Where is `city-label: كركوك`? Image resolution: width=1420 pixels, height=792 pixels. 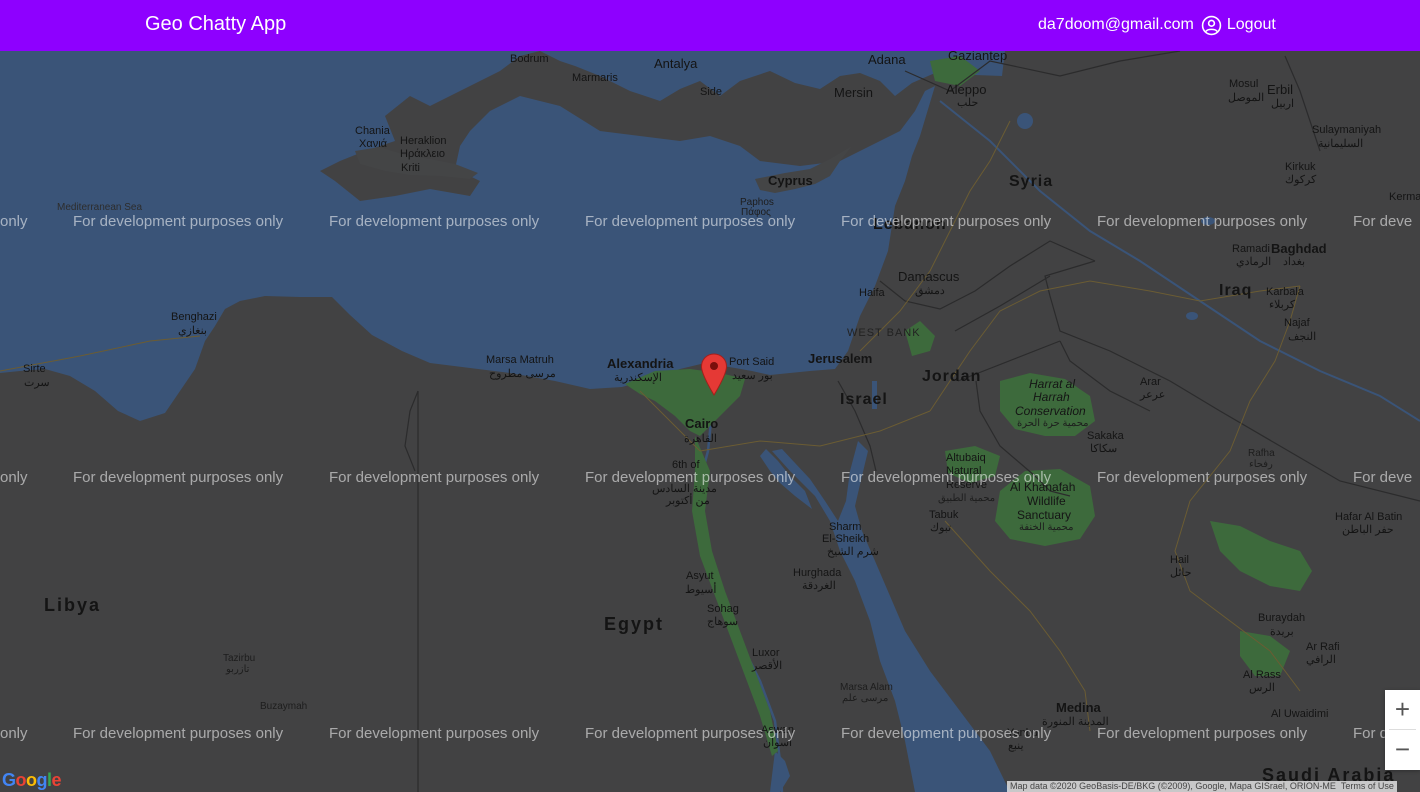
city-label: كركوك is located at coordinates (1301, 180).